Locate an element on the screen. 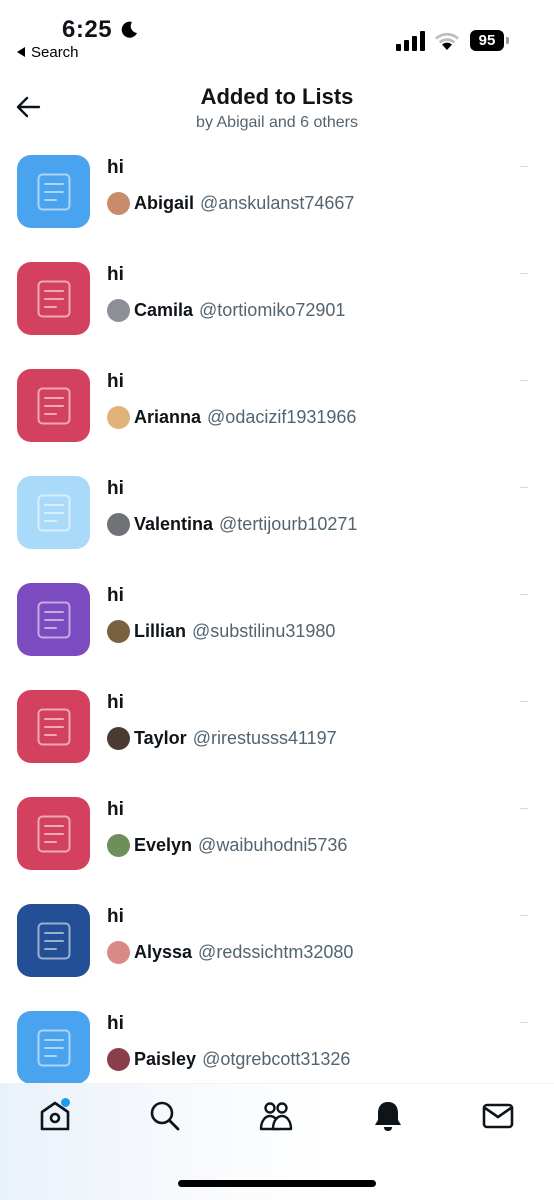 The height and width of the screenshot is (1200, 554). list-item: hi Arianna @odacizif1931966 is located at coordinates (277, 415).